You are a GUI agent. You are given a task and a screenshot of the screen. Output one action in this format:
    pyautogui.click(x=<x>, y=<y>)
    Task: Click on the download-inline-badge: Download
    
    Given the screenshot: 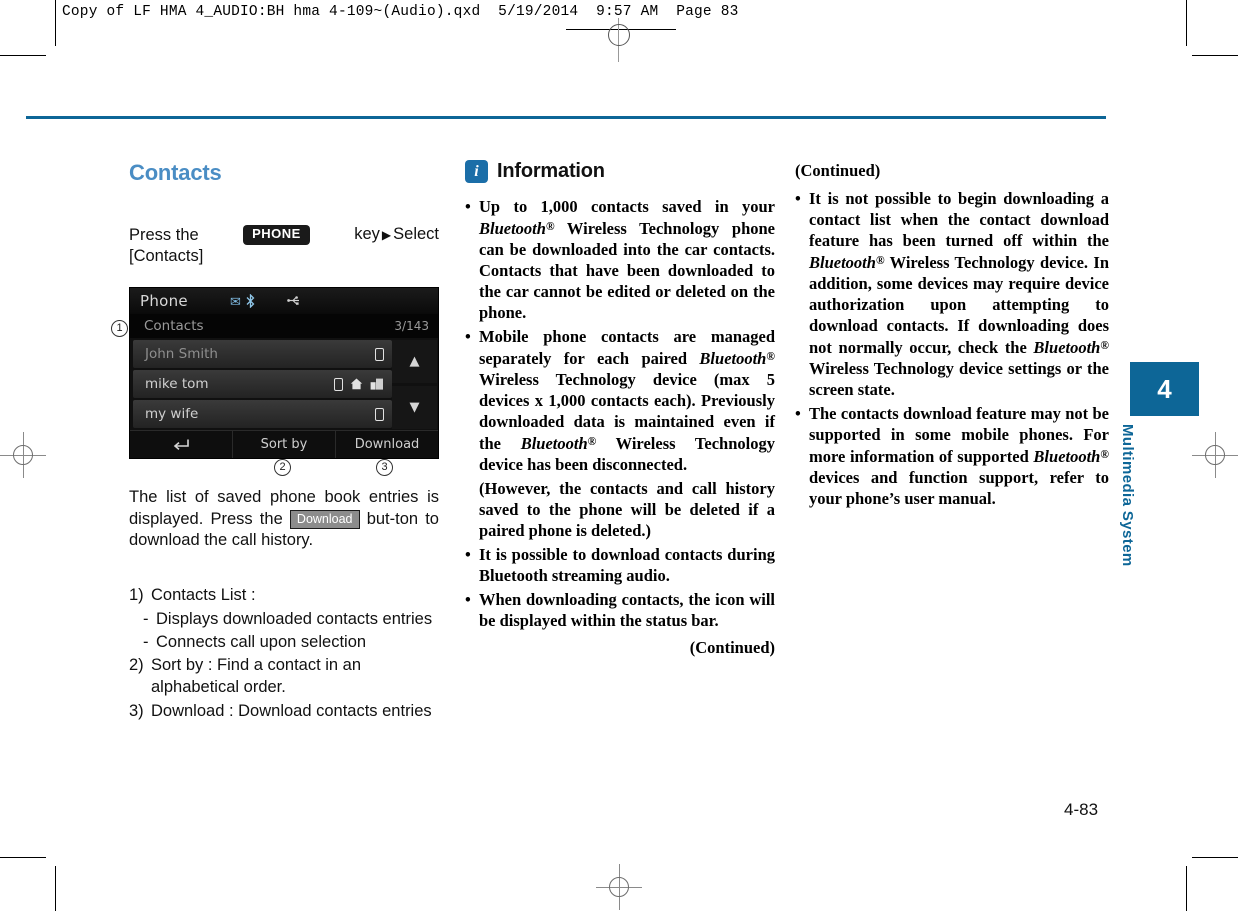 What is the action you would take?
    pyautogui.click(x=324, y=519)
    